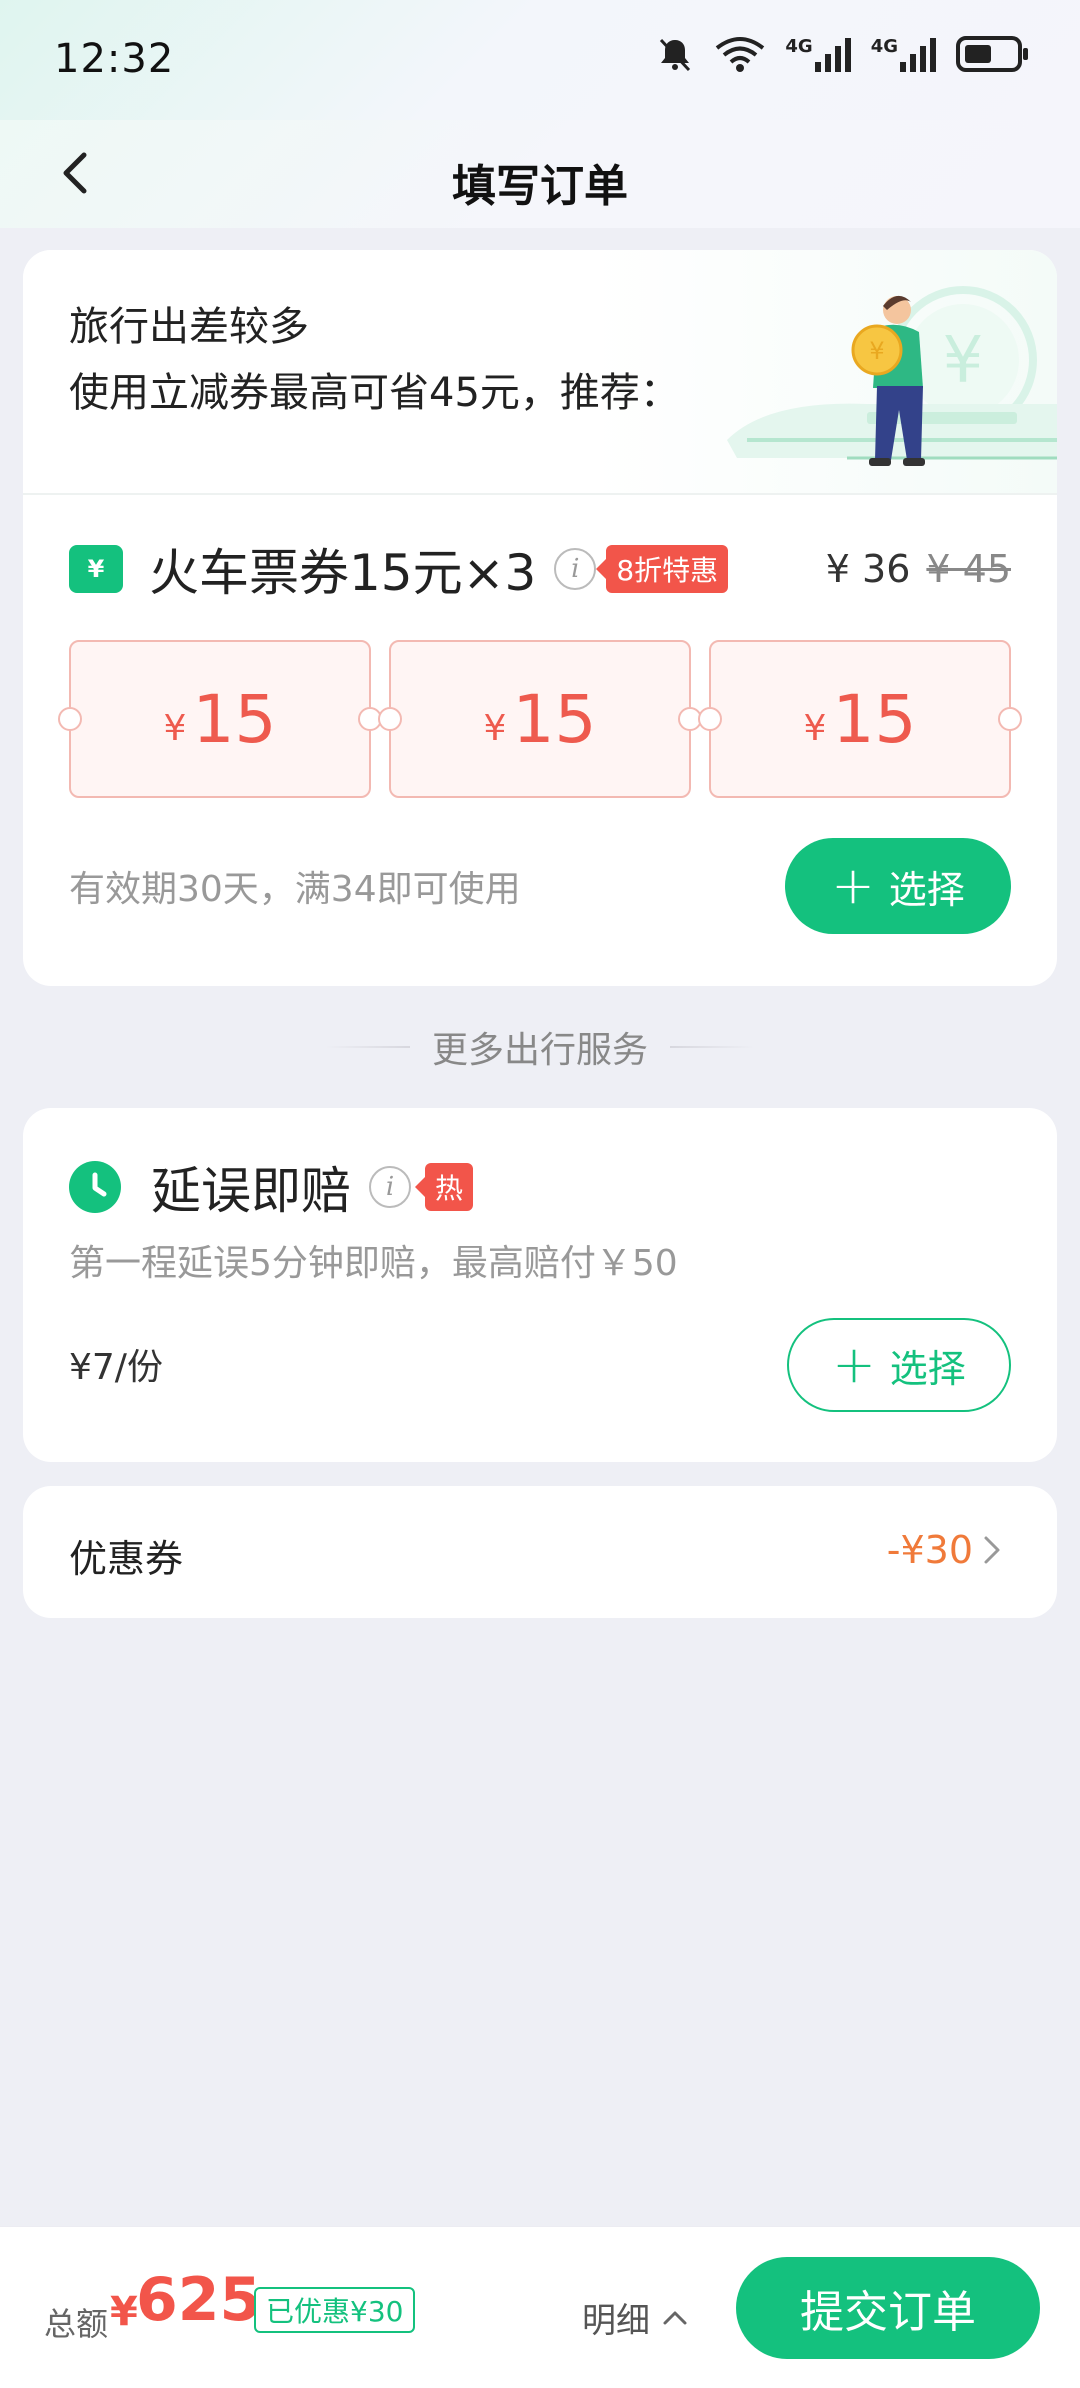 Image resolution: width=1080 pixels, height=2388 pixels. I want to click on total-currency: ¥, so click(124, 2312).